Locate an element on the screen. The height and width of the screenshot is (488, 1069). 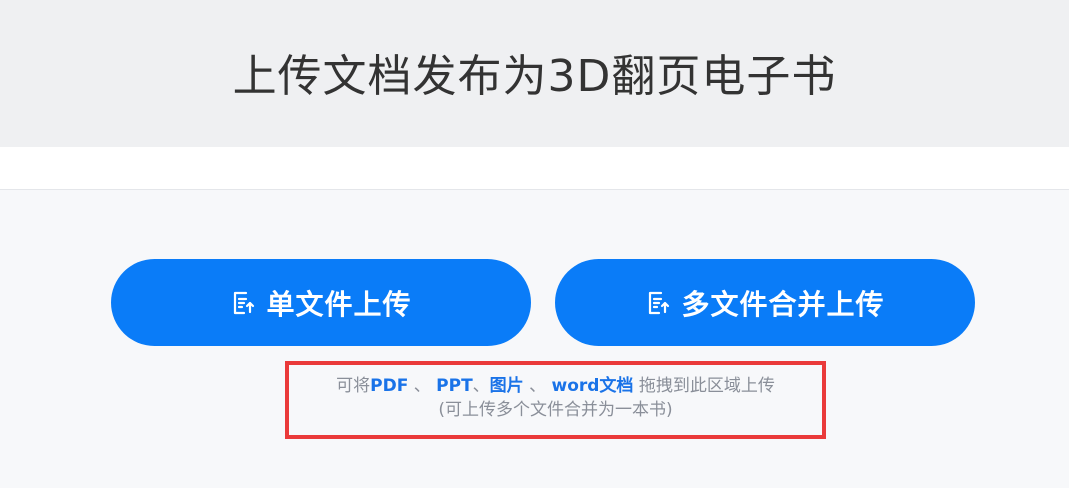
hint-merge-note: (可上传多个文件合并为一本书) is located at coordinates (555, 410).